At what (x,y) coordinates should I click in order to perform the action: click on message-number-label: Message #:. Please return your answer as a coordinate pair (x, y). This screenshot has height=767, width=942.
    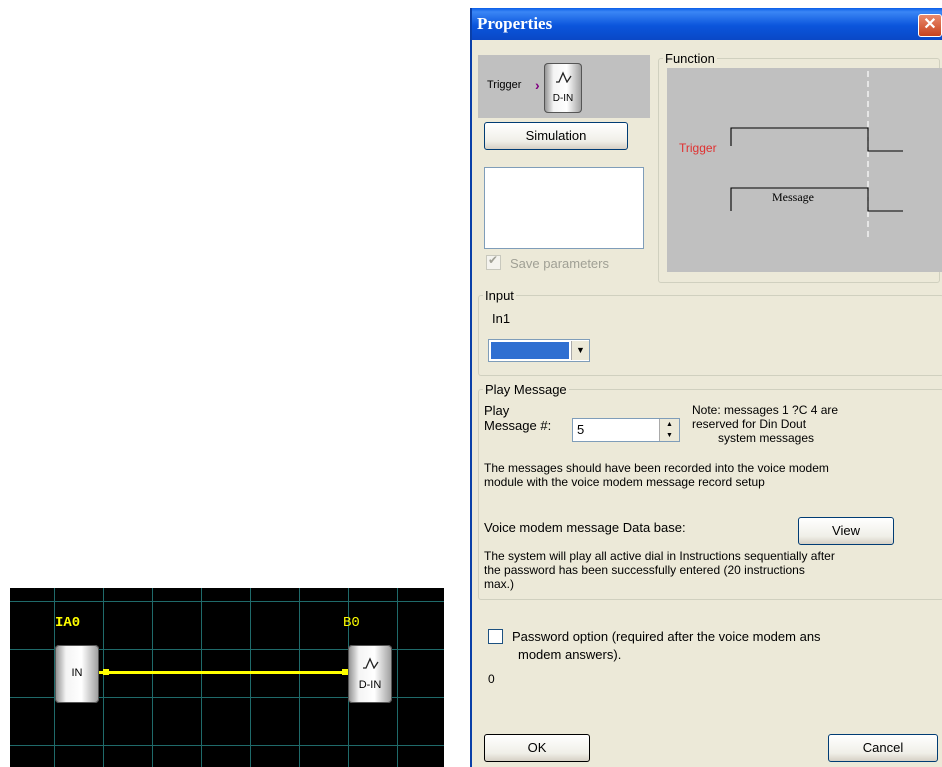
    Looking at the image, I should click on (518, 425).